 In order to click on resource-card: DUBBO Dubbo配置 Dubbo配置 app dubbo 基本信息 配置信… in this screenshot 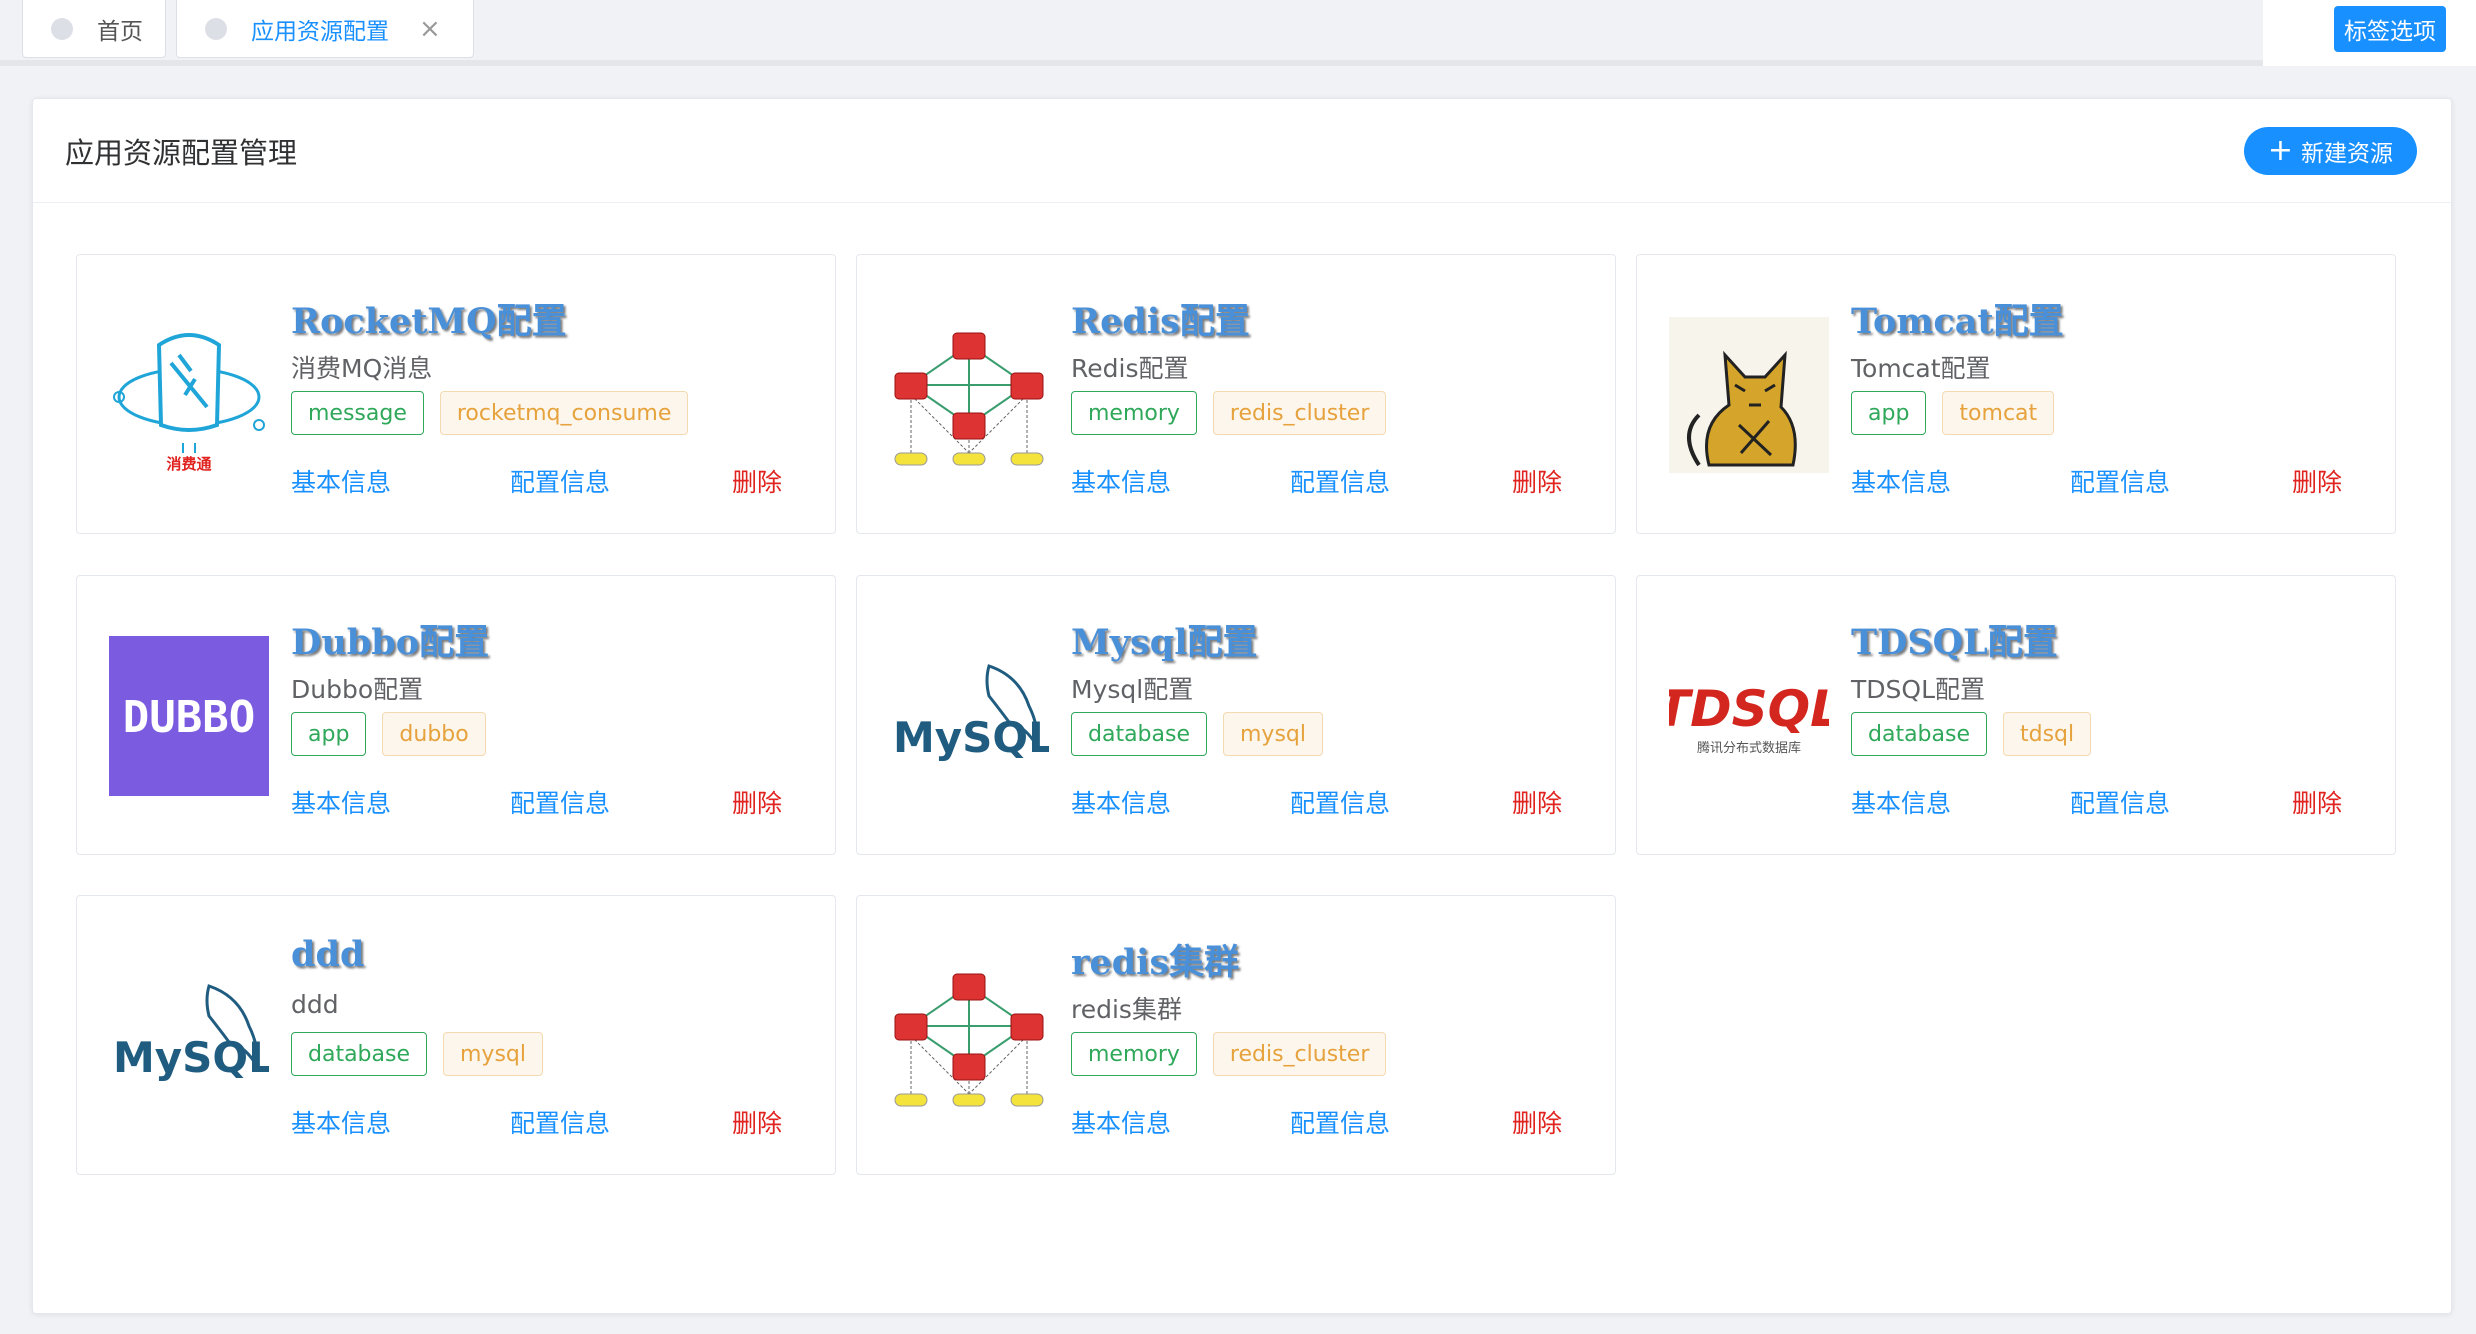, I will do `click(456, 715)`.